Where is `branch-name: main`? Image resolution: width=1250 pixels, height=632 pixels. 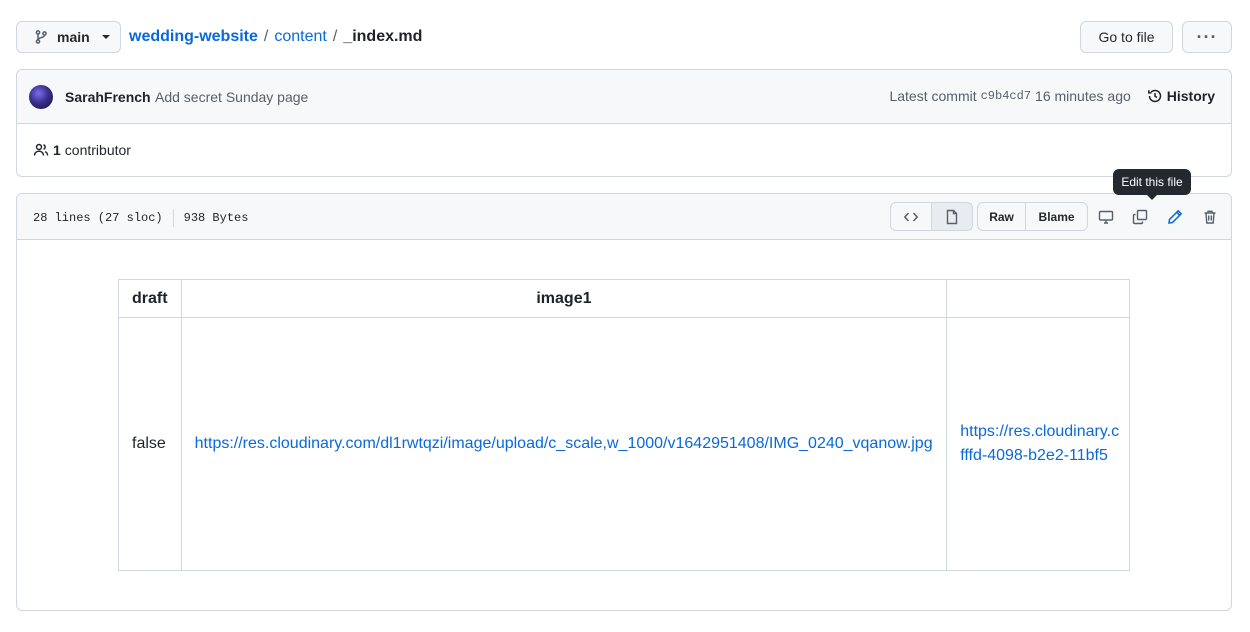
branch-name: main is located at coordinates (73, 37).